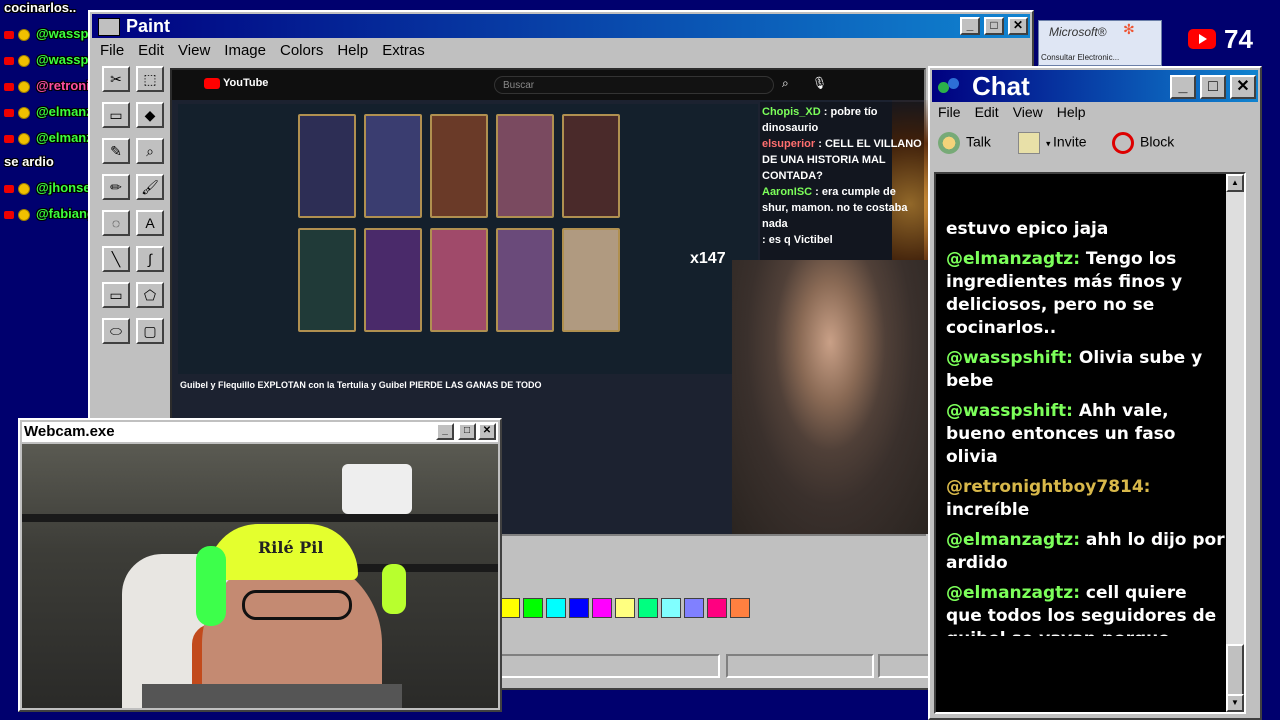 This screenshot has height=720, width=1280. Describe the element at coordinates (245, 50) in the screenshot. I see `menu-item-image: Image` at that location.